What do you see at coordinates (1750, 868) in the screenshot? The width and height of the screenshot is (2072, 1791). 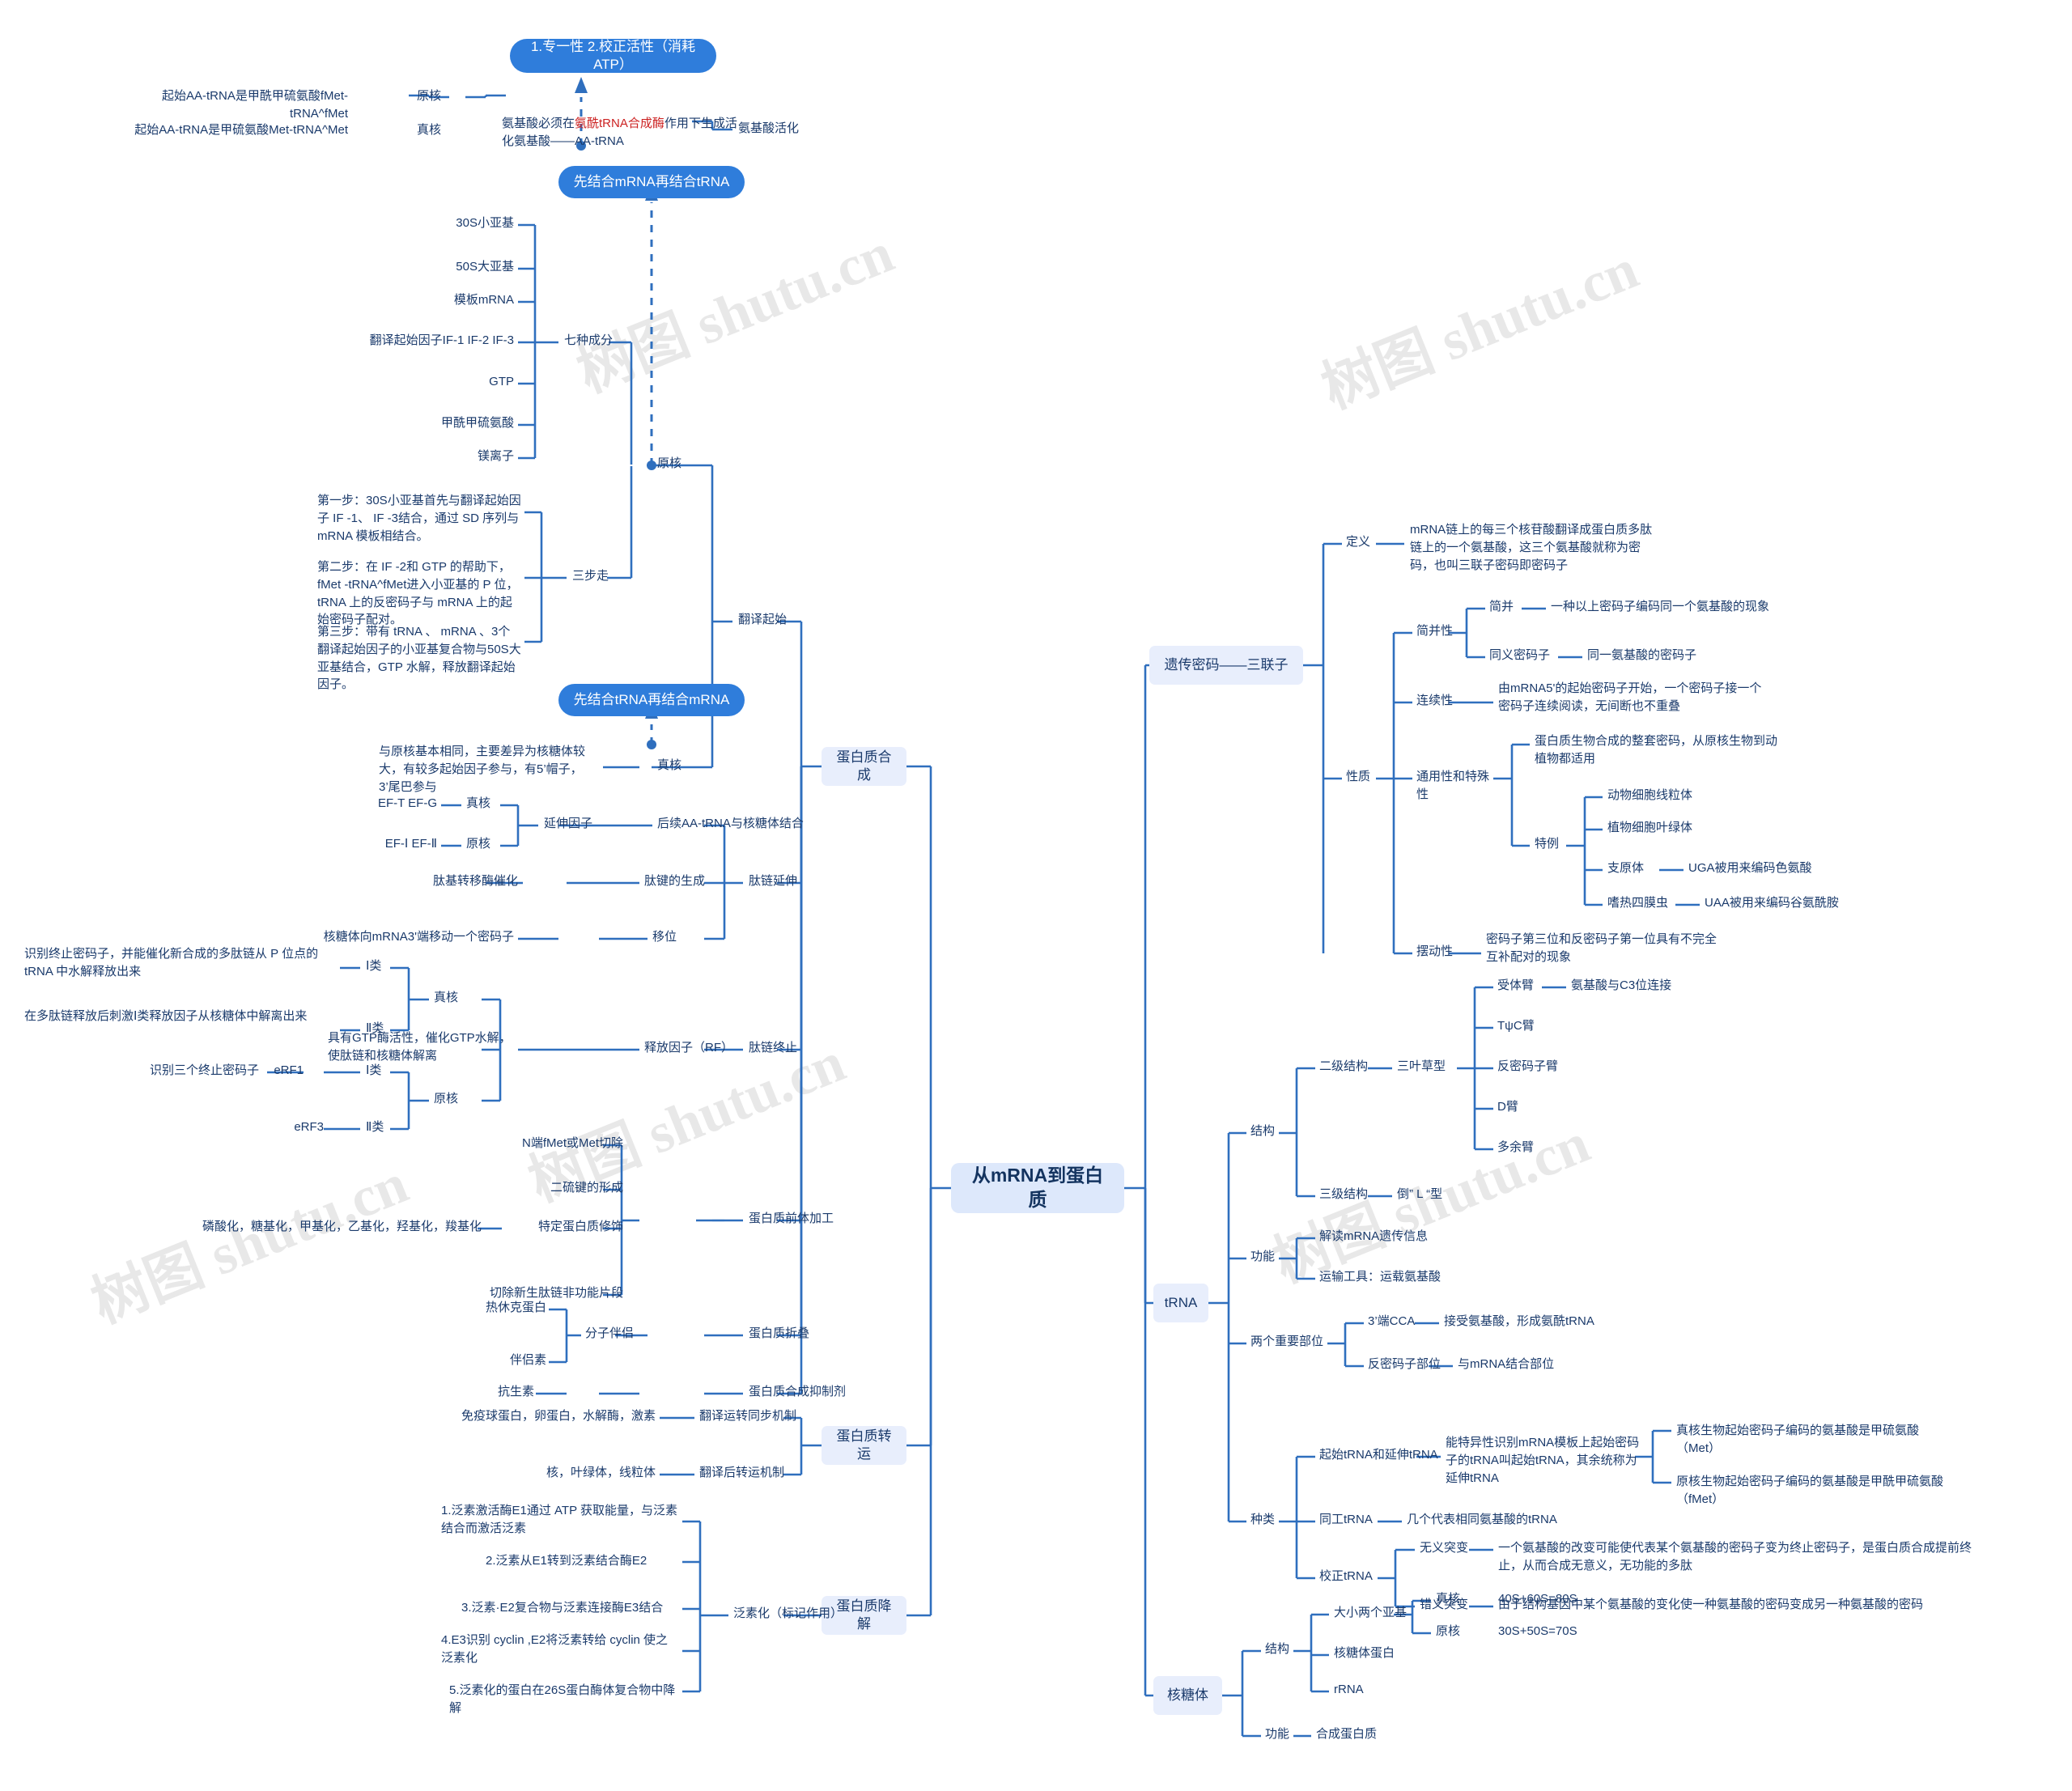 I see `special-item-2-desc: UGA被用来编码色氨酸` at bounding box center [1750, 868].